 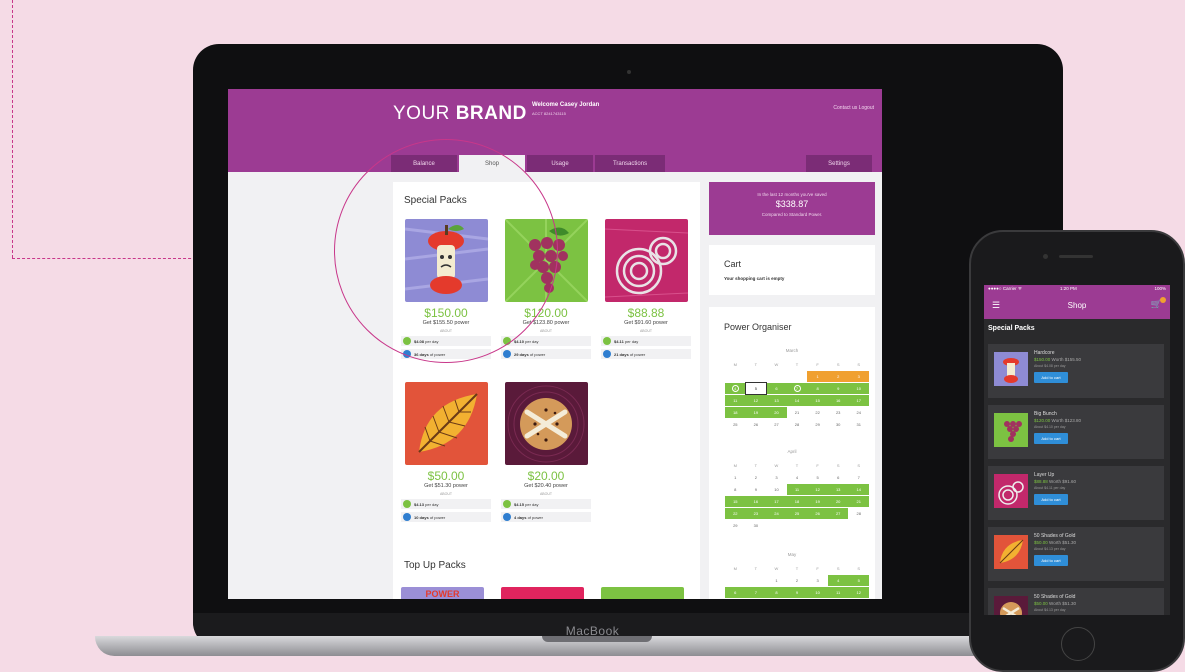 What do you see at coordinates (421, 517) in the screenshot?
I see `days-value: 10 days` at bounding box center [421, 517].